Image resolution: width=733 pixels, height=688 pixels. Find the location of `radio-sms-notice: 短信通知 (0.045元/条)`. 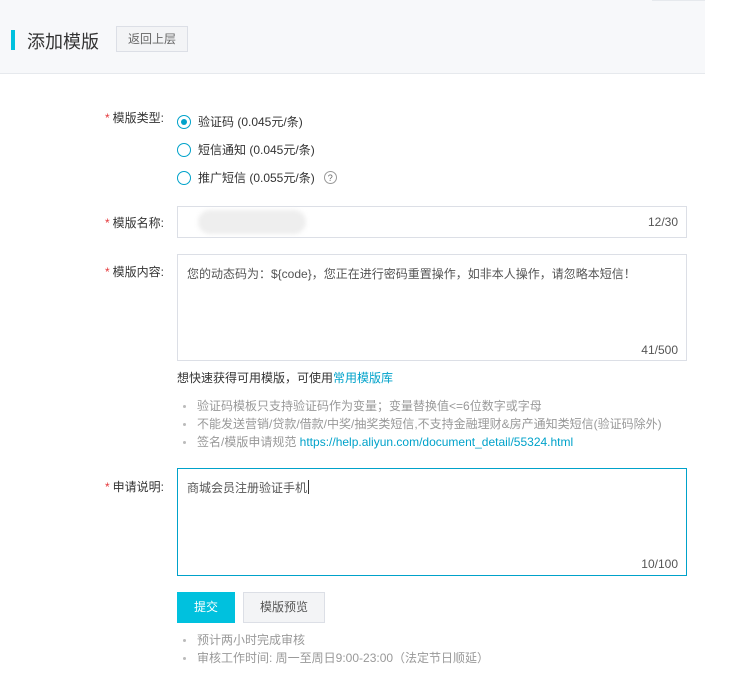

radio-sms-notice: 短信通知 (0.045元/条) is located at coordinates (246, 149).